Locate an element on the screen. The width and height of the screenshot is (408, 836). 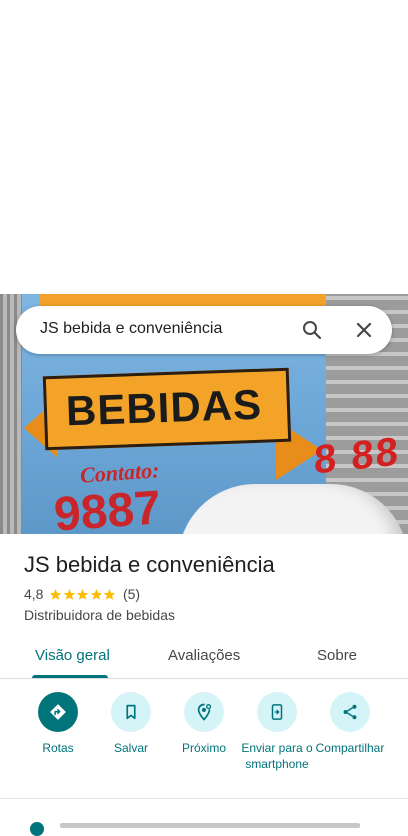
photo-contact-number: 9887 is located at coordinates (107, 507).